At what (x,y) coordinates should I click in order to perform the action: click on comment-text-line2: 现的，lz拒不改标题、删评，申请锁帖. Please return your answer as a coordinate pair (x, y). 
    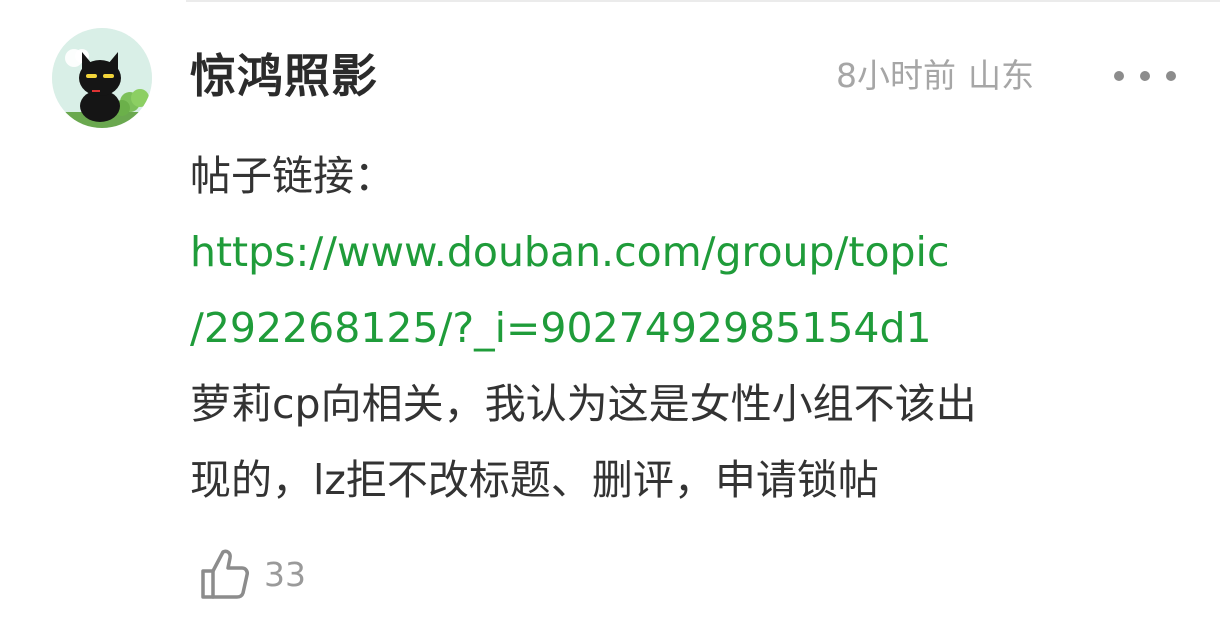
    Looking at the image, I should click on (534, 480).